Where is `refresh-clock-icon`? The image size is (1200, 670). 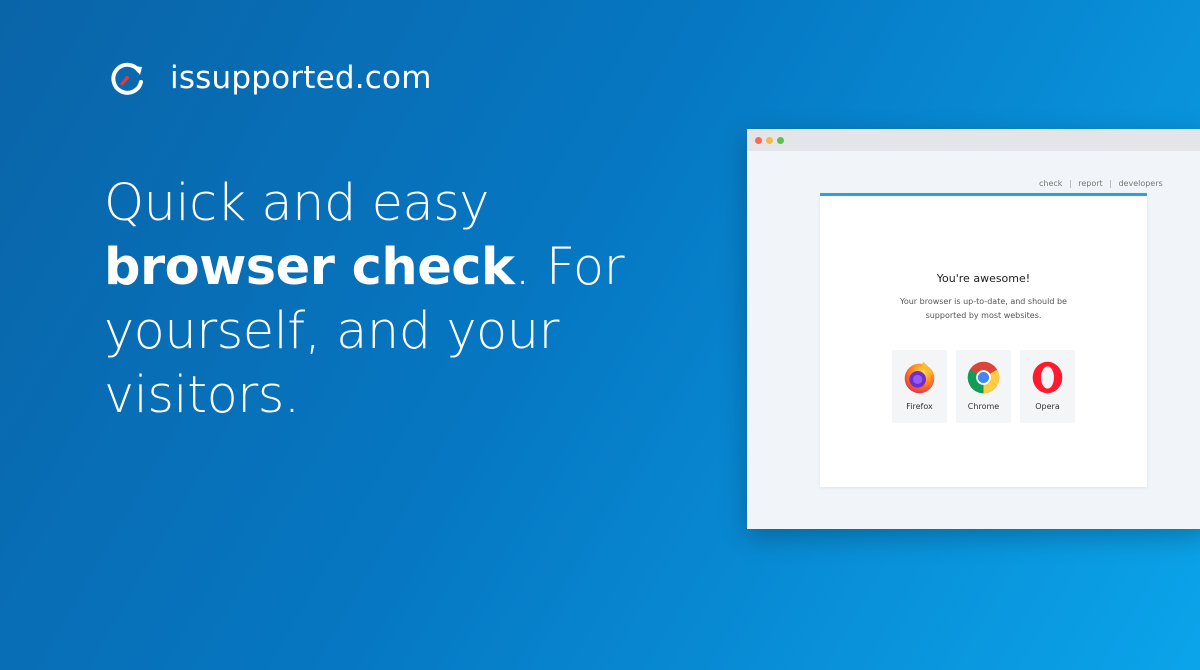 refresh-clock-icon is located at coordinates (128, 78).